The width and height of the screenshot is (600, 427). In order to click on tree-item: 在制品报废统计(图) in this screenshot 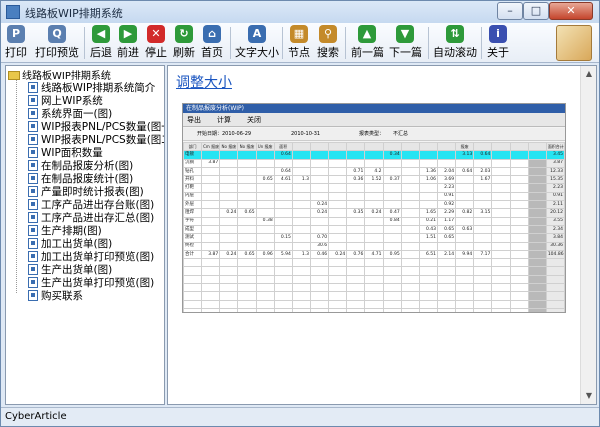, I will do `click(80, 178)`.